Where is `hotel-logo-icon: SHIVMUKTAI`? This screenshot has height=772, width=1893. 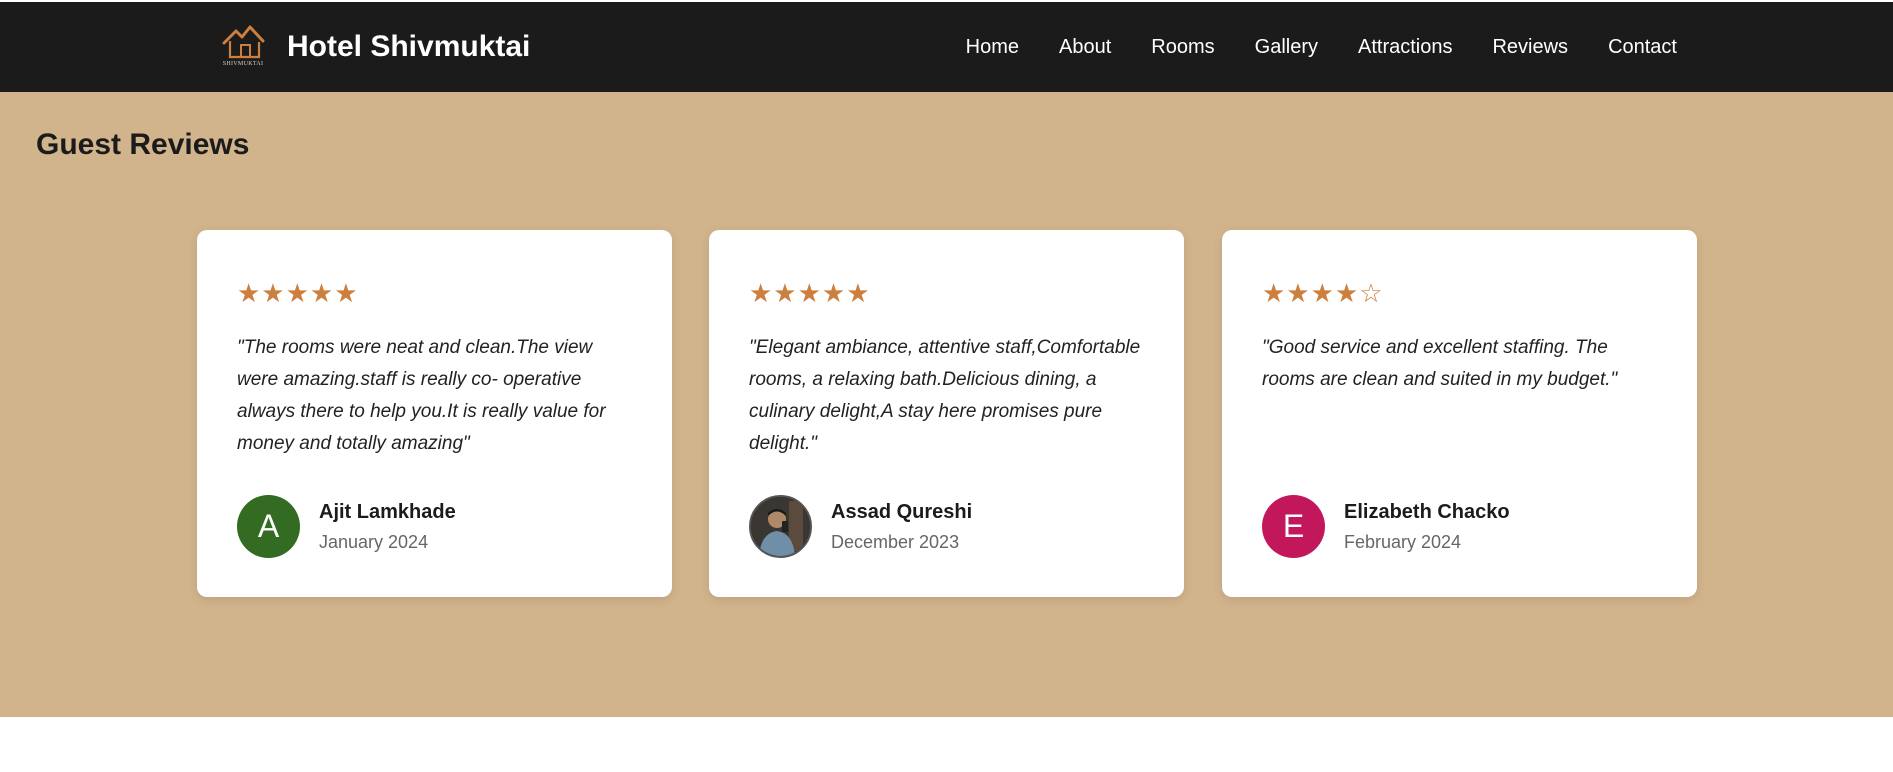
hotel-logo-icon: SHIVMUKTAI is located at coordinates (243, 47).